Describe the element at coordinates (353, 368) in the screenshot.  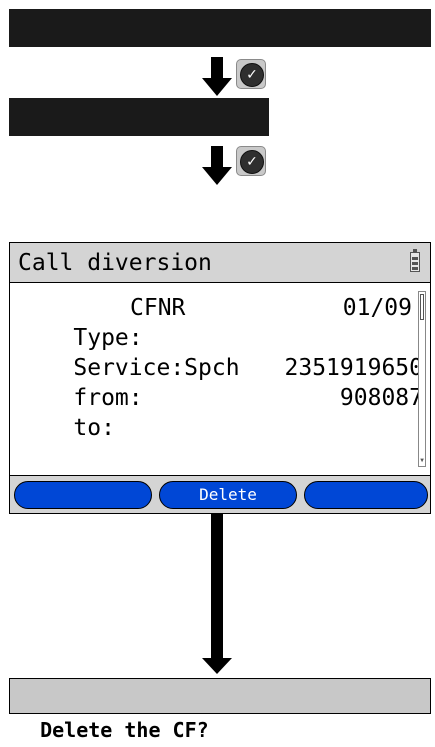
I see `from-number: 2351919650` at that location.